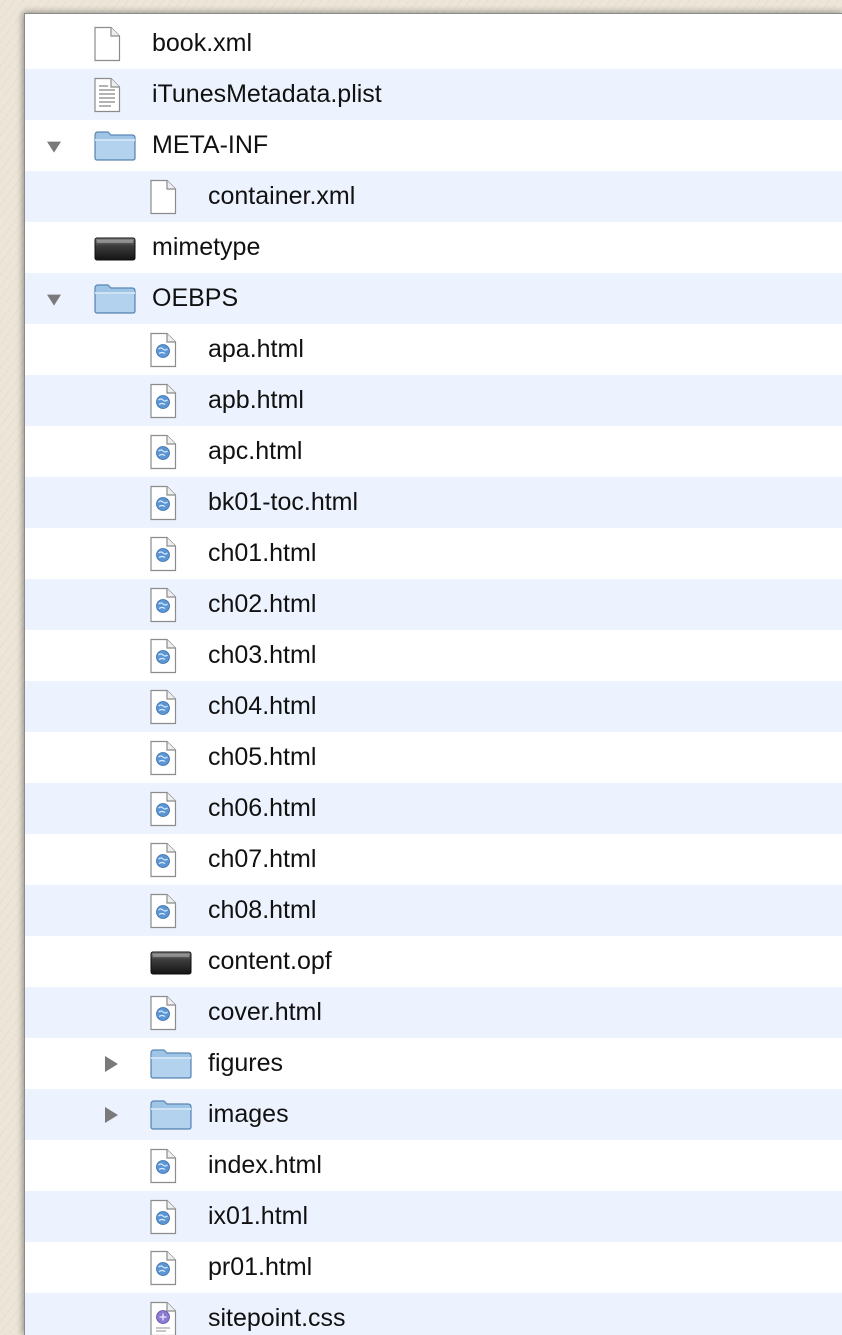 Image resolution: width=842 pixels, height=1335 pixels. I want to click on list-item-ch01-html: ch01.html, so click(433, 553).